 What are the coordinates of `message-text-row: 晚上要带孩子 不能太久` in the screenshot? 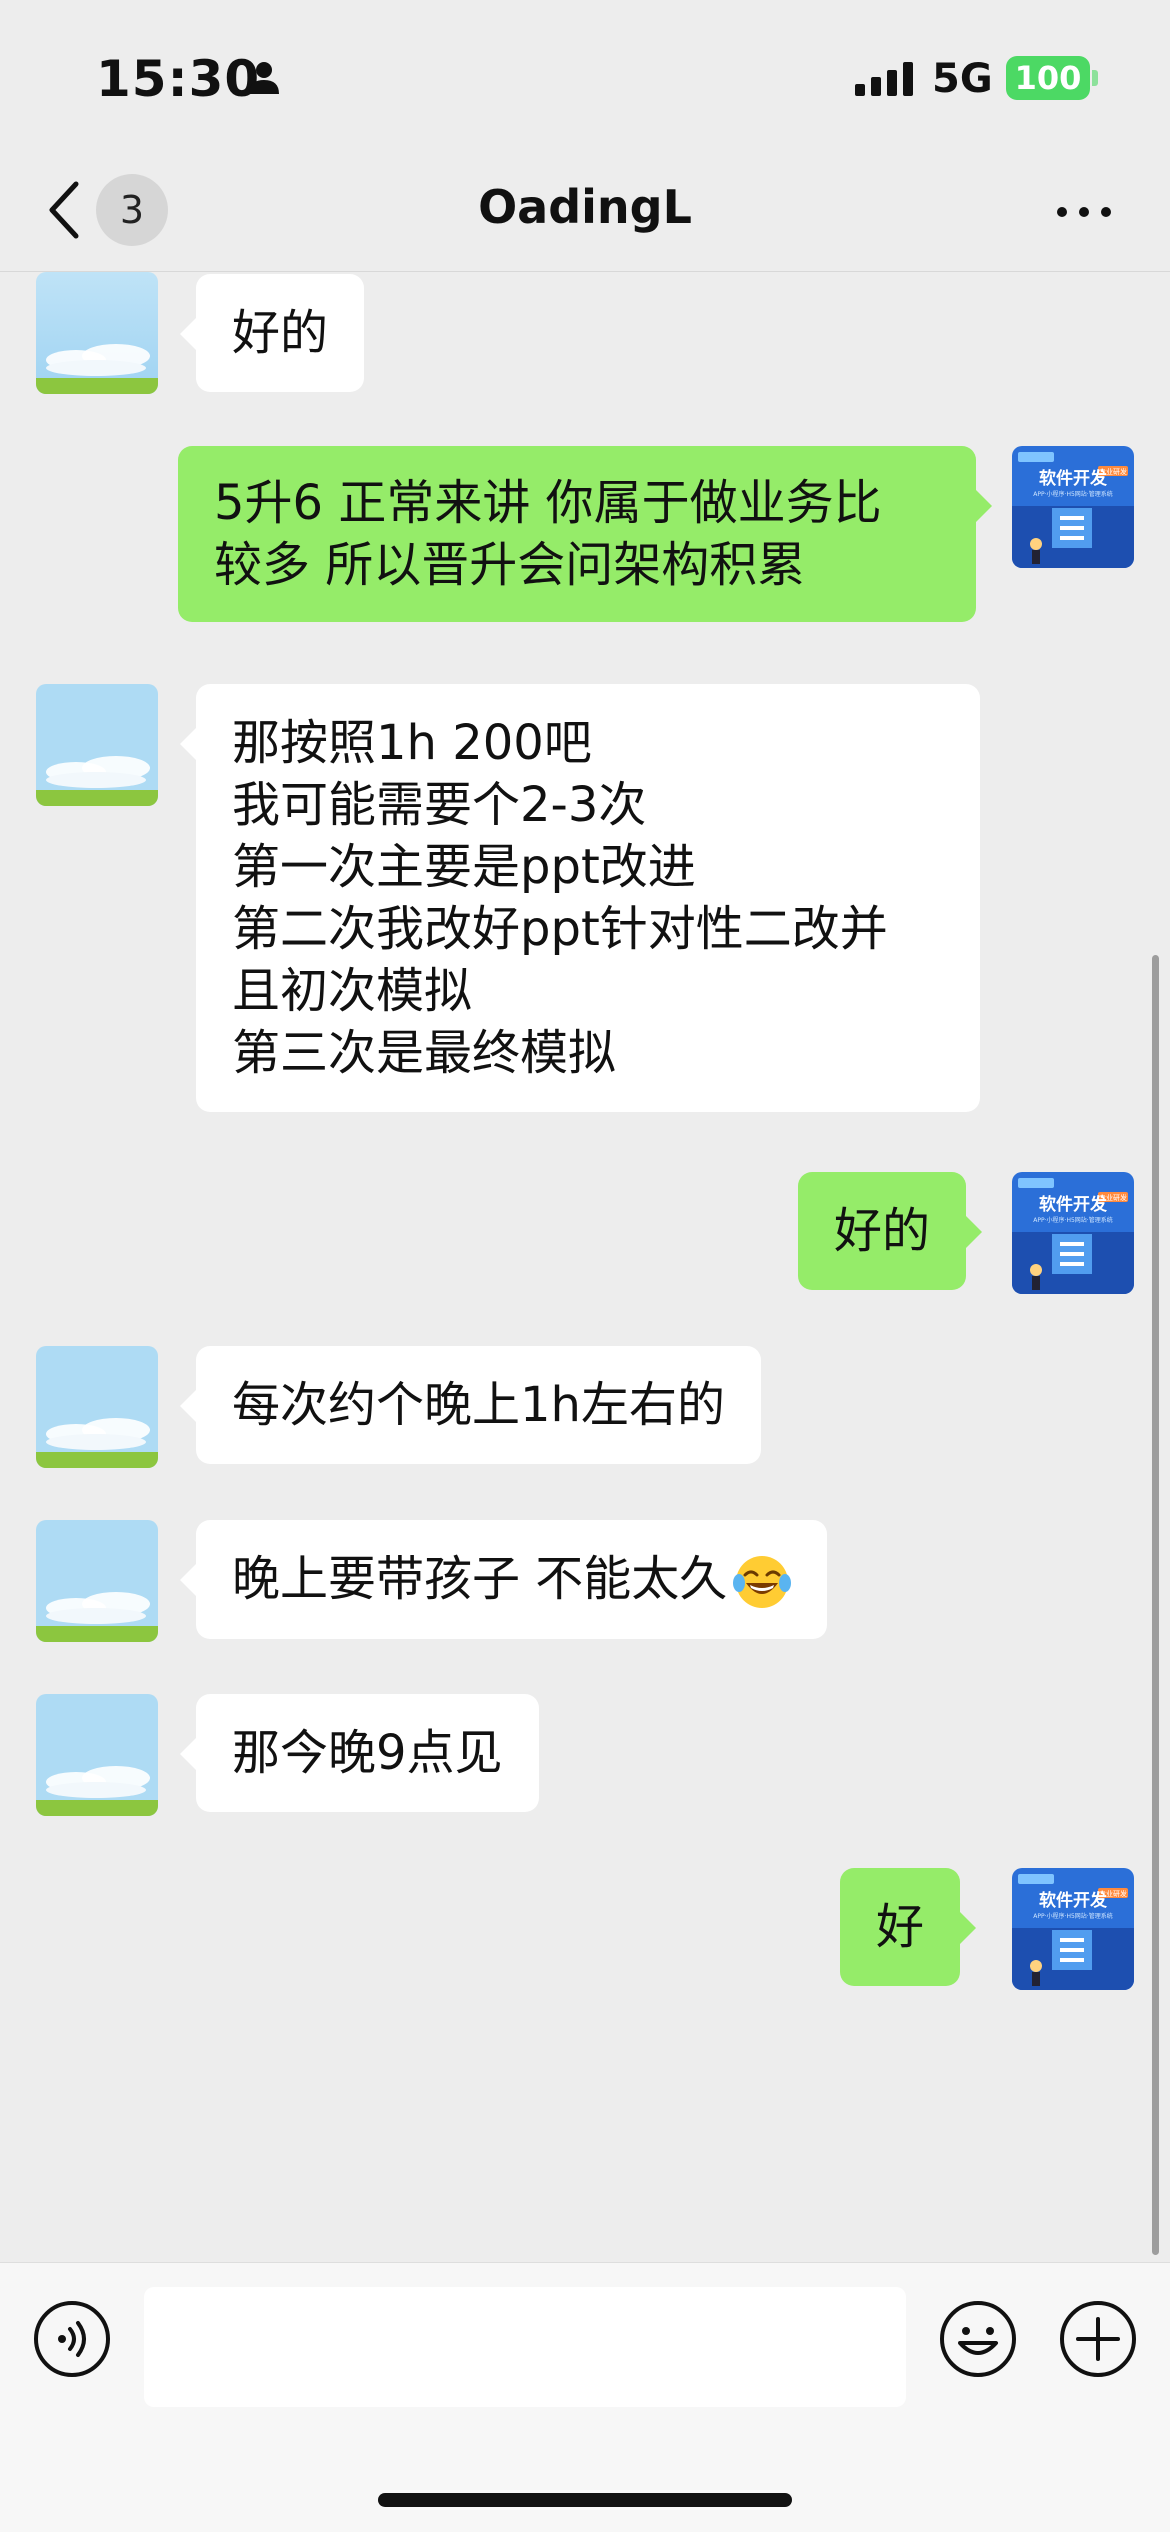 It's located at (512, 1579).